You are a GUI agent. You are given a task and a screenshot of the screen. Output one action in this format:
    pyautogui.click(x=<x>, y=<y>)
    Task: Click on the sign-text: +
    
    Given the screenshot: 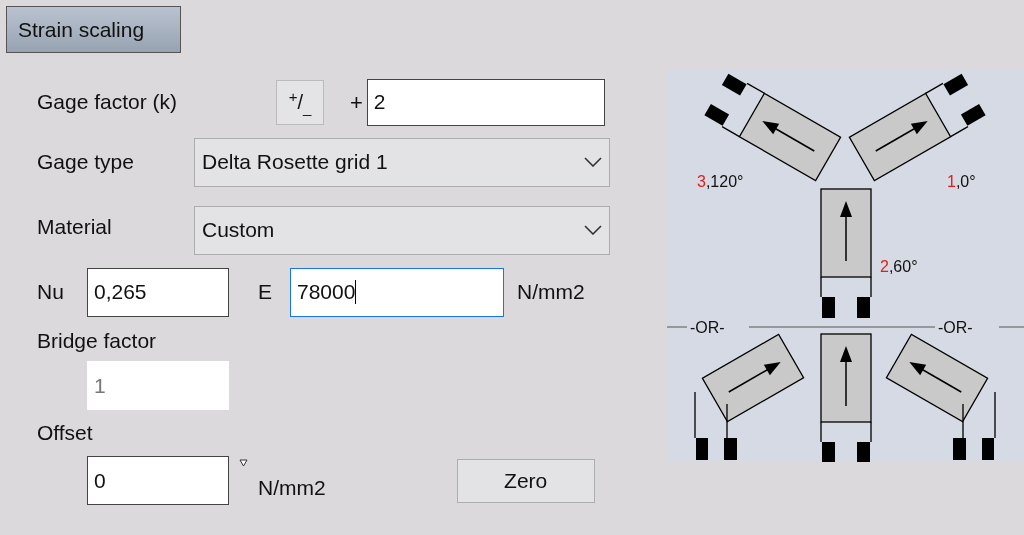 What is the action you would take?
    pyautogui.click(x=356, y=102)
    